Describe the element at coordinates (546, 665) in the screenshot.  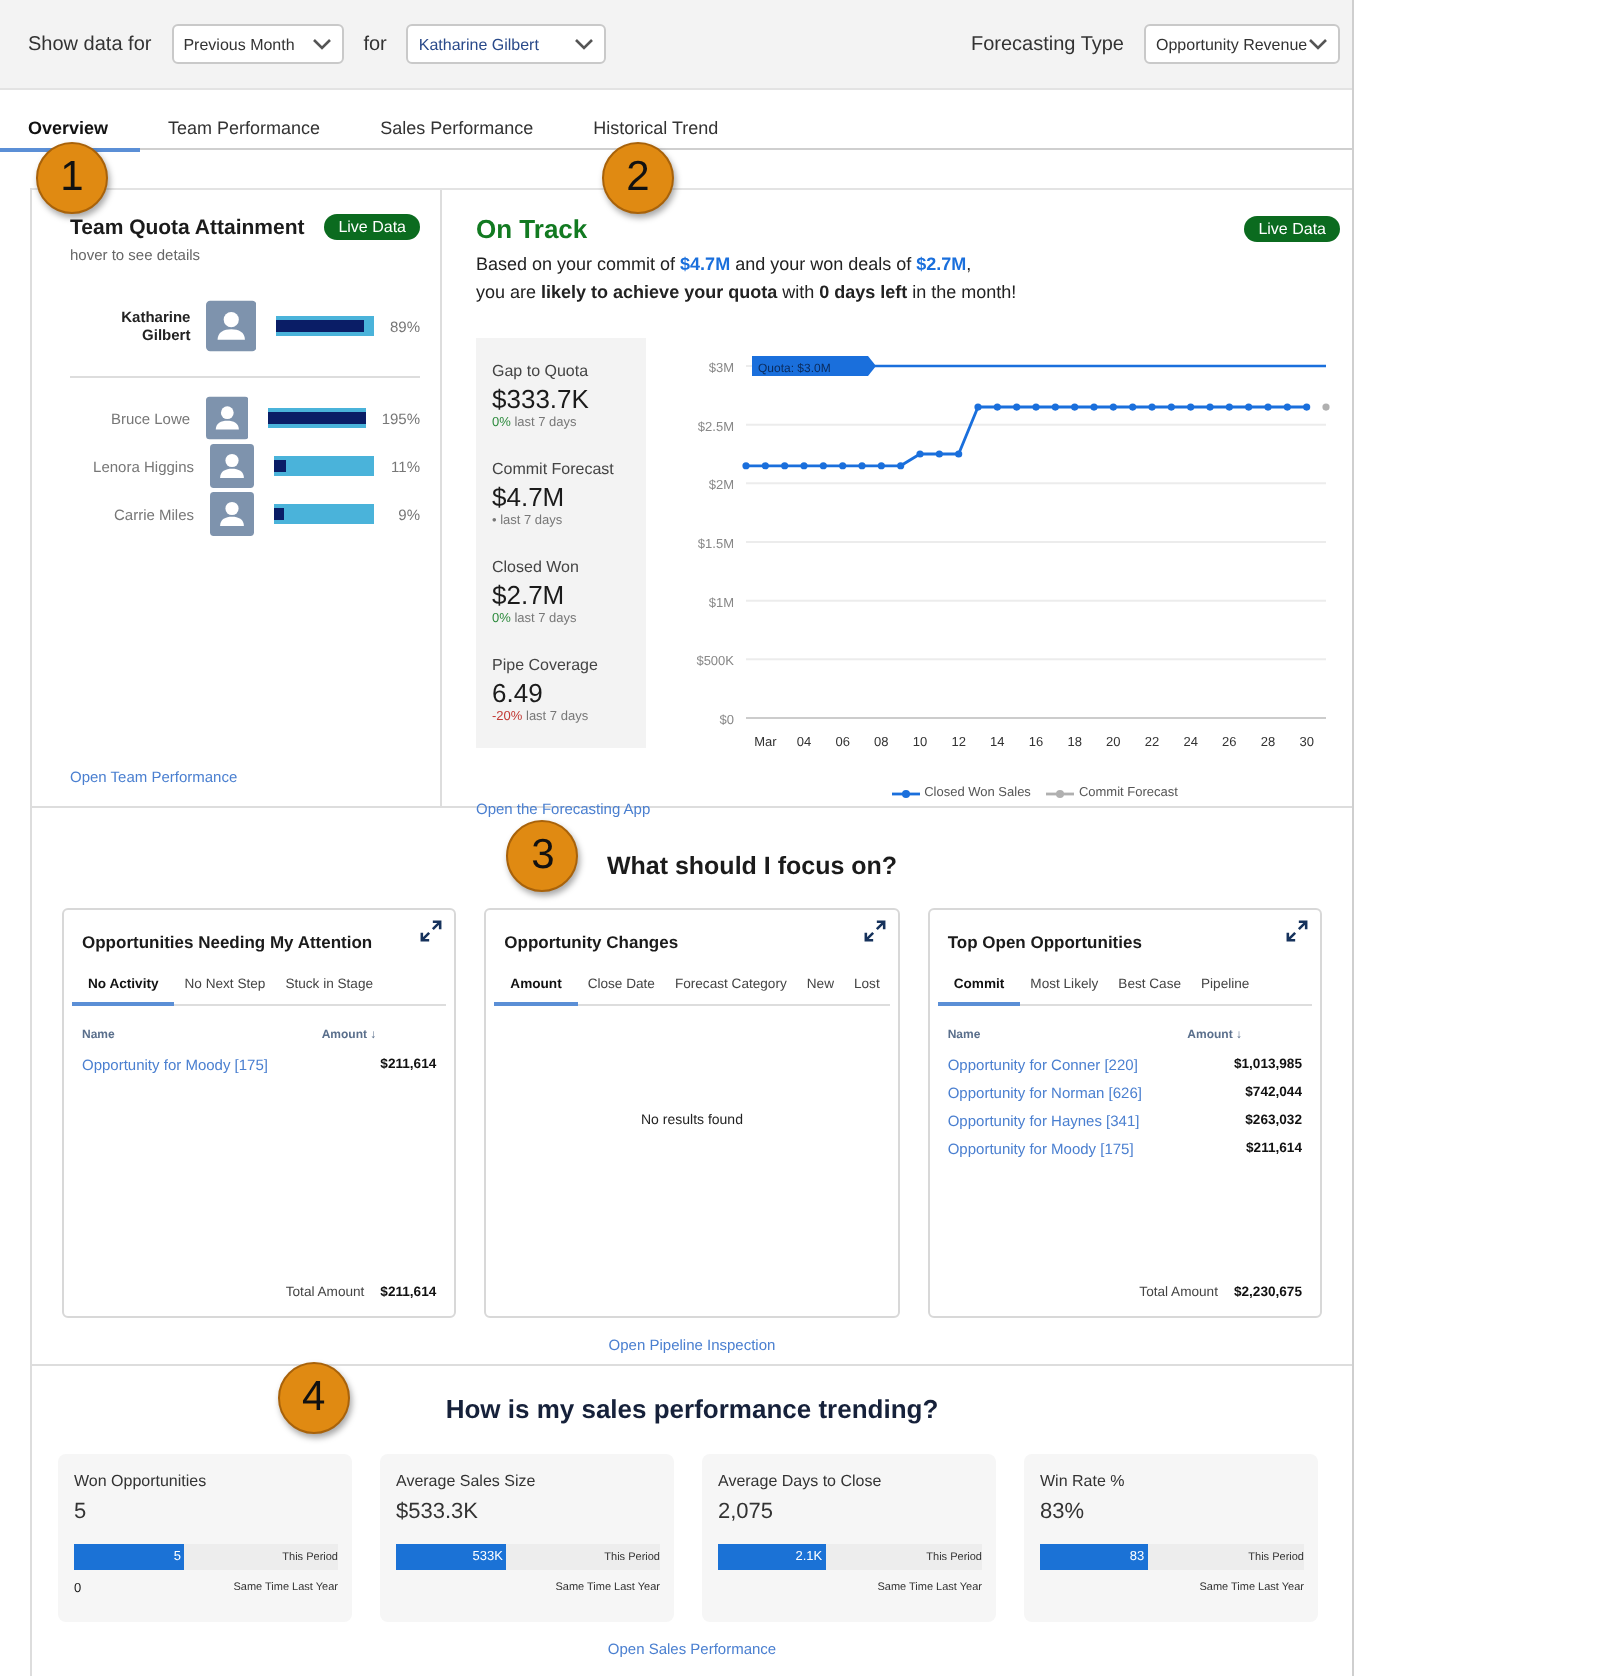
I see `stat-label: Pipe Coverage` at that location.